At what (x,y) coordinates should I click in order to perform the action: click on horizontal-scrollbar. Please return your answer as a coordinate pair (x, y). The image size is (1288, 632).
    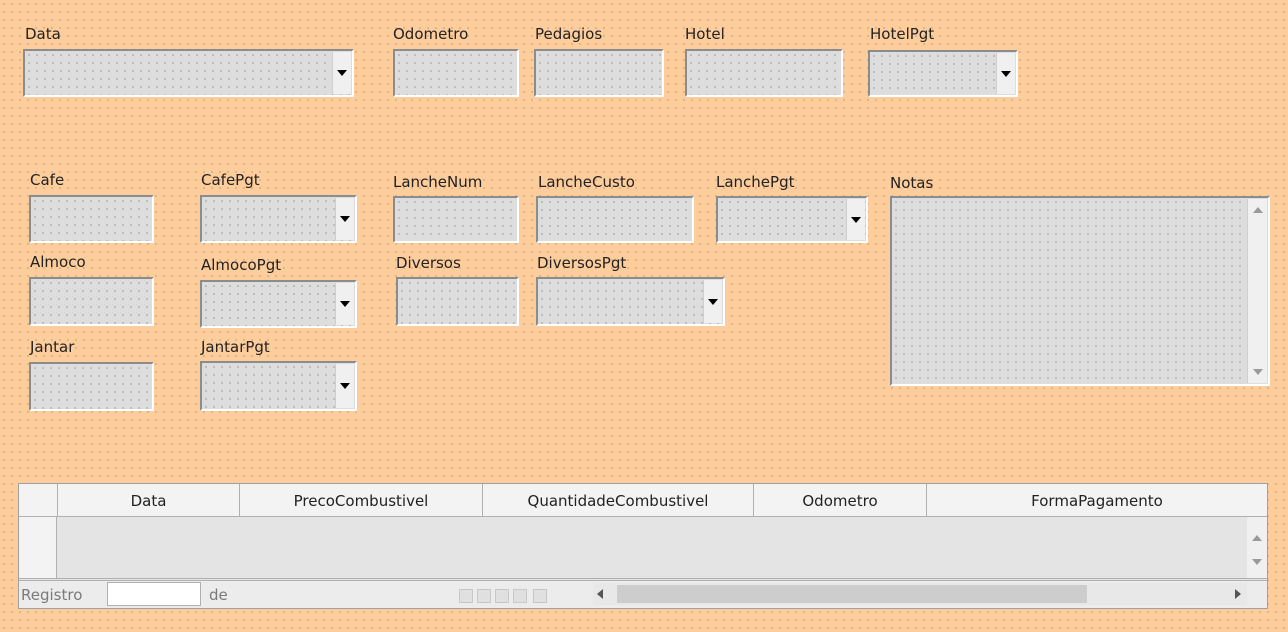
    Looking at the image, I should click on (920, 594).